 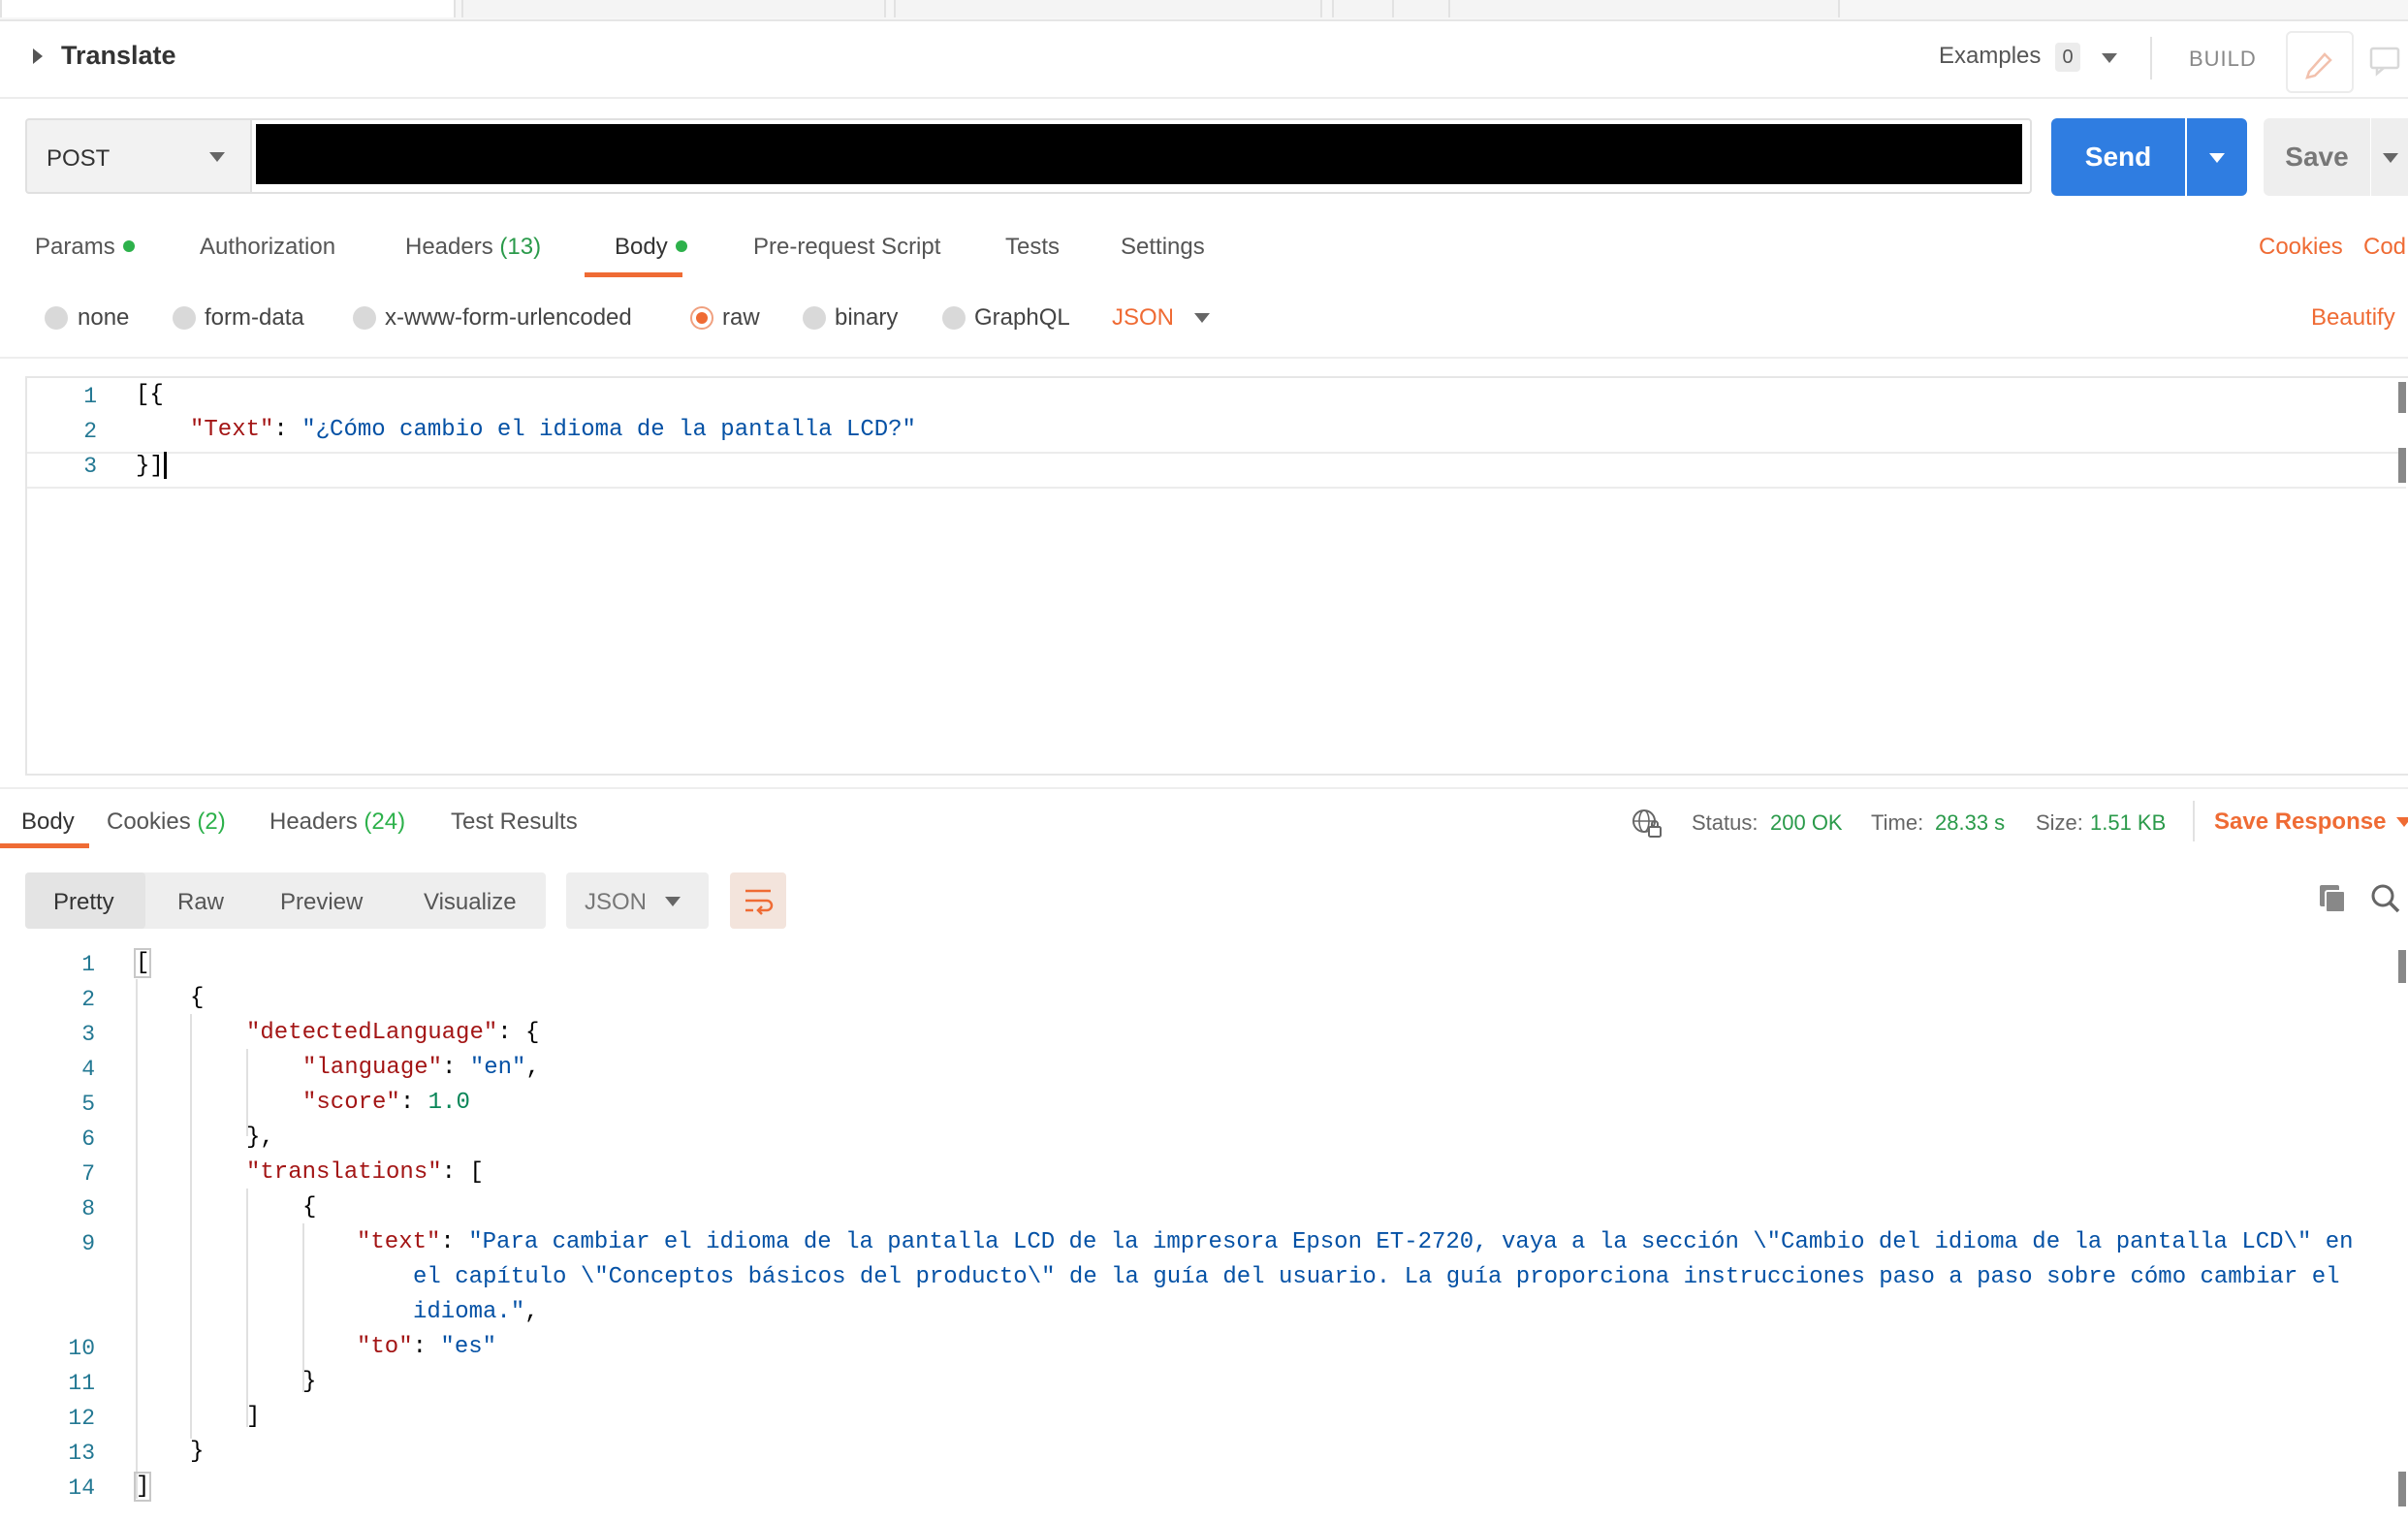 What do you see at coordinates (1143, 318) in the screenshot?
I see `body-format-select: JSON` at bounding box center [1143, 318].